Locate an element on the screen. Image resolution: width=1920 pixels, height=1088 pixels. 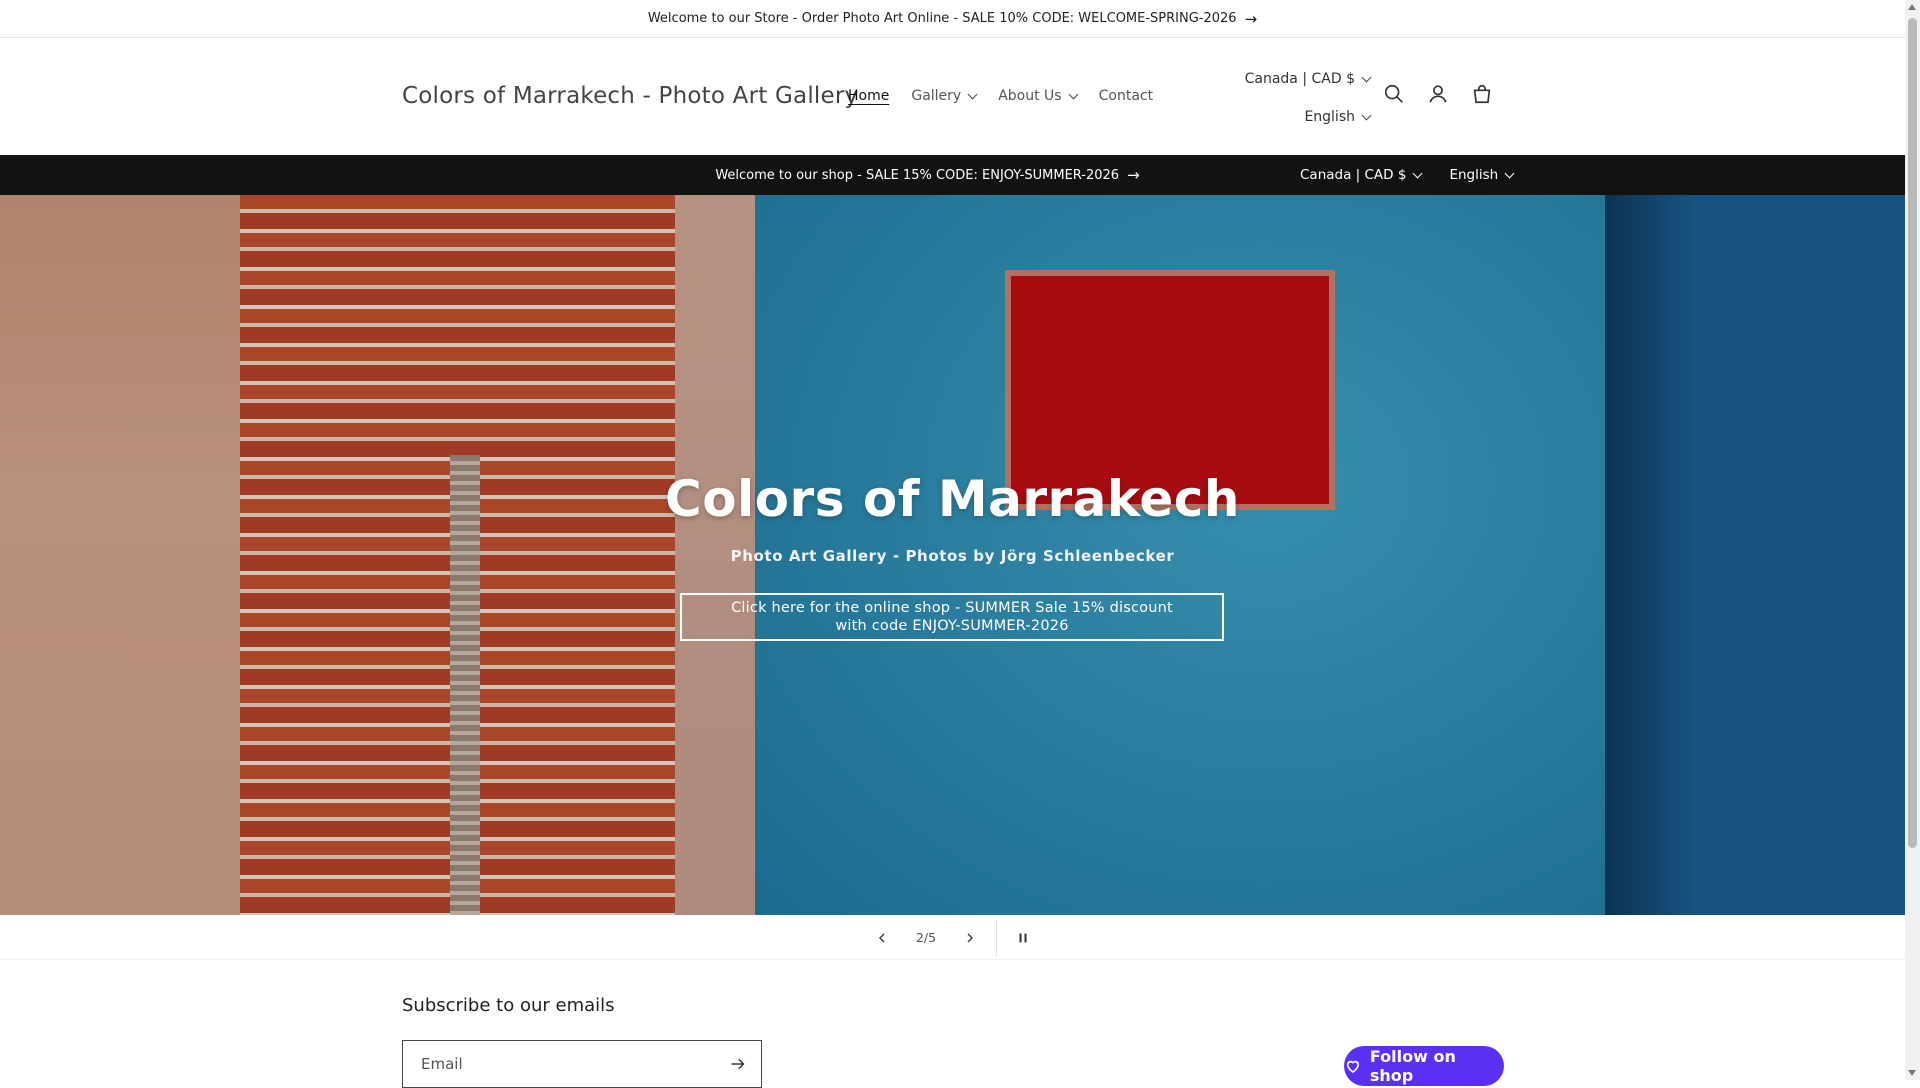
slider-divider is located at coordinates (996, 937).